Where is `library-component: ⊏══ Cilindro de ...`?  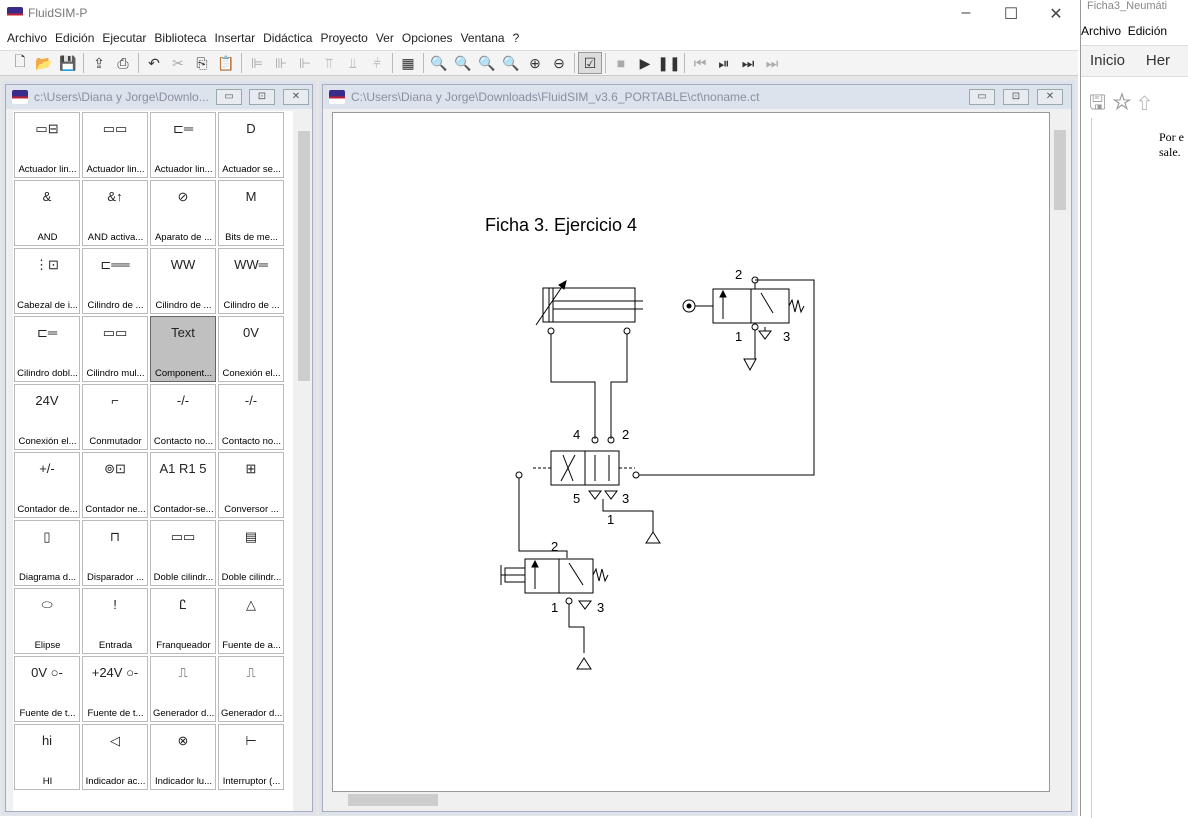 library-component: ⊏══ Cilindro de ... is located at coordinates (115, 281).